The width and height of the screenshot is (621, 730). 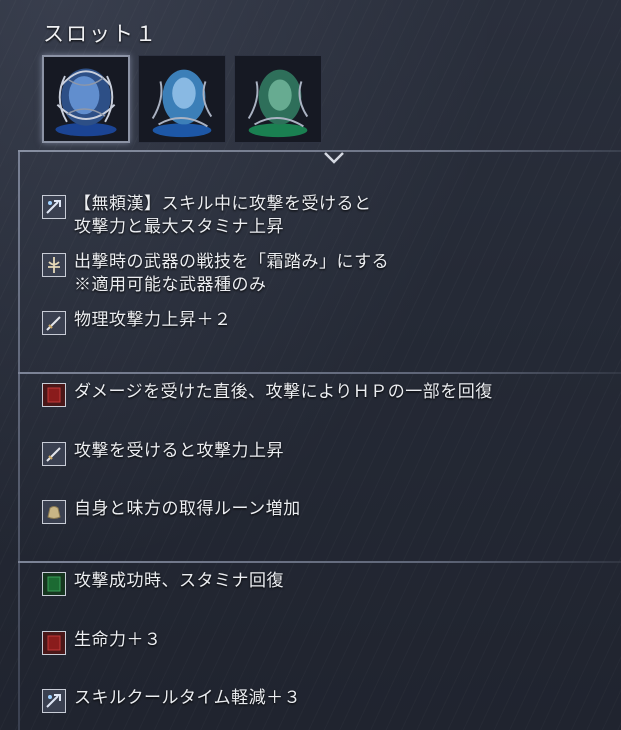 I want to click on effect-text: 攻撃を受けると攻撃力上昇, so click(x=179, y=451).